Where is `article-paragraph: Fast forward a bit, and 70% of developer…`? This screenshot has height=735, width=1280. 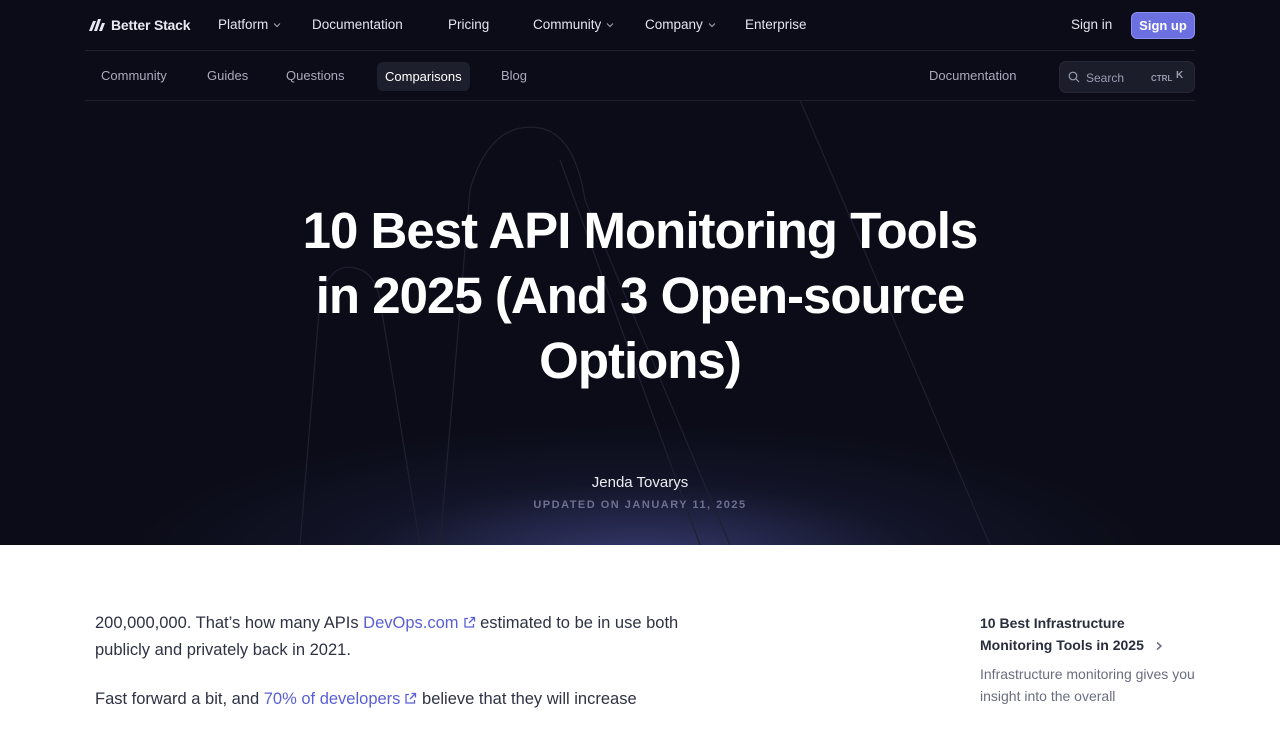
article-paragraph: Fast forward a bit, and 70% of developer… is located at coordinates (405, 699).